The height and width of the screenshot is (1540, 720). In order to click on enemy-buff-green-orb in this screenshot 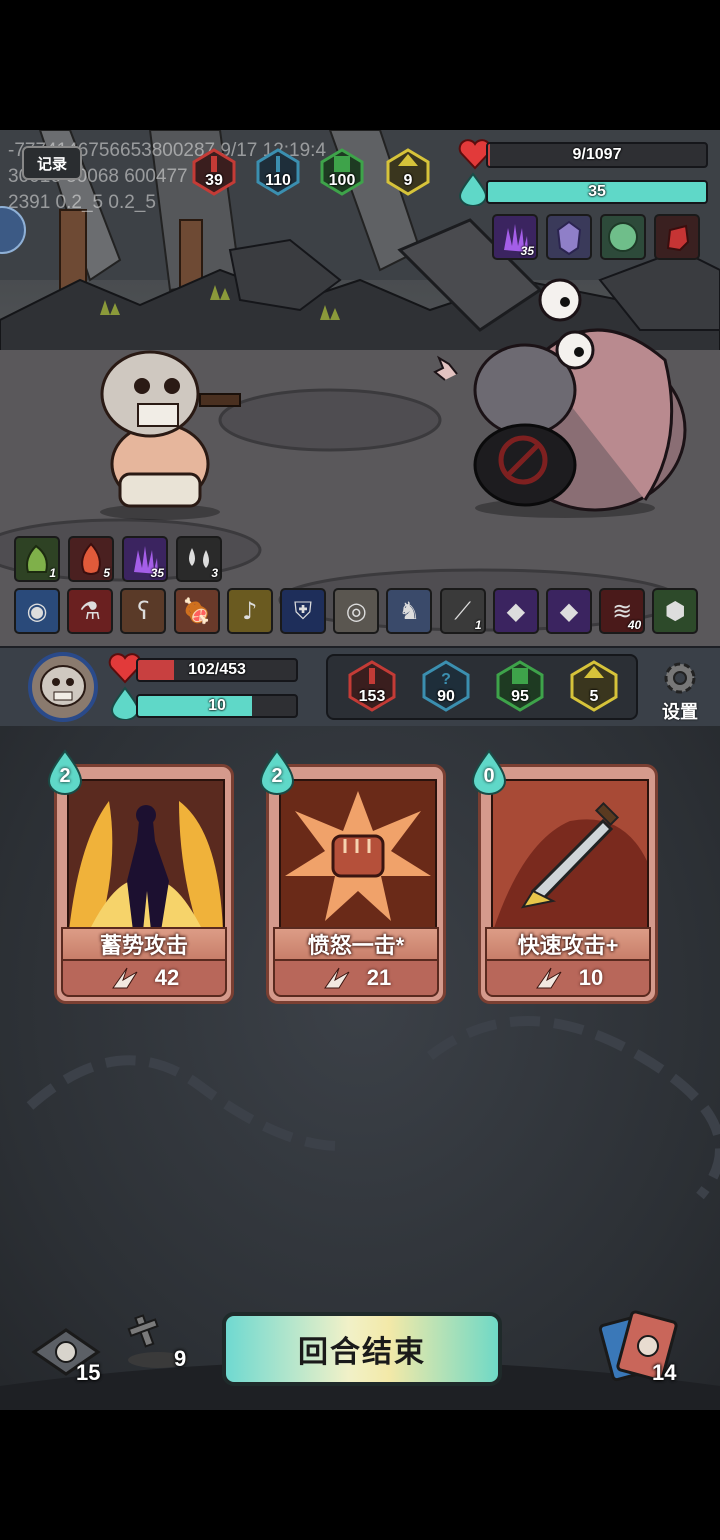, I will do `click(623, 237)`.